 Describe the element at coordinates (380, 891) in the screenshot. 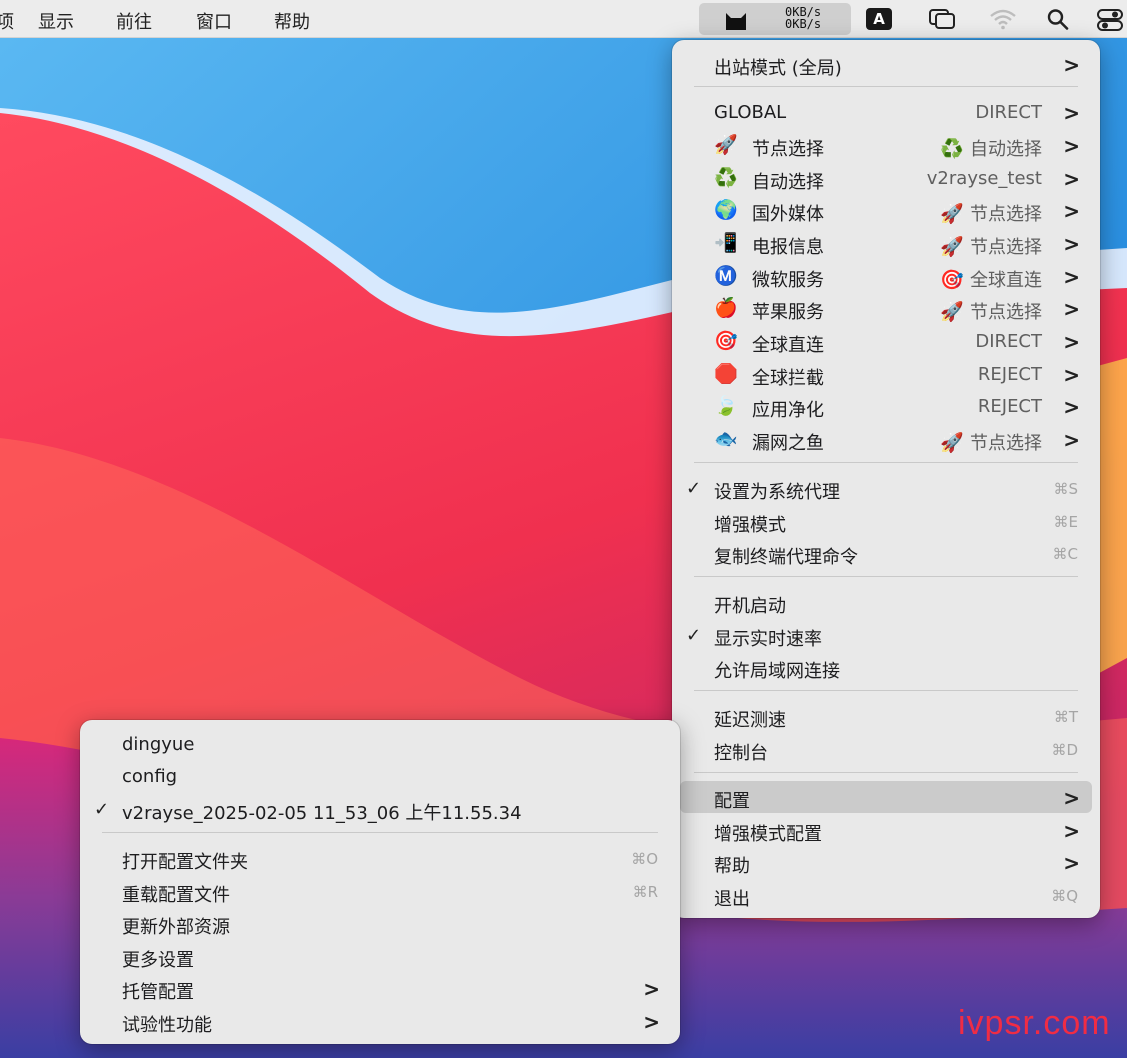

I see `reload-config-item: 重载配置文件 ⌘R` at that location.